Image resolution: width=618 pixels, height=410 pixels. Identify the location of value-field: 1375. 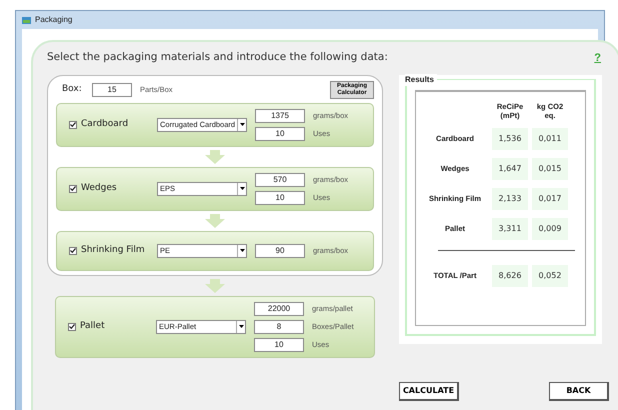
(280, 115).